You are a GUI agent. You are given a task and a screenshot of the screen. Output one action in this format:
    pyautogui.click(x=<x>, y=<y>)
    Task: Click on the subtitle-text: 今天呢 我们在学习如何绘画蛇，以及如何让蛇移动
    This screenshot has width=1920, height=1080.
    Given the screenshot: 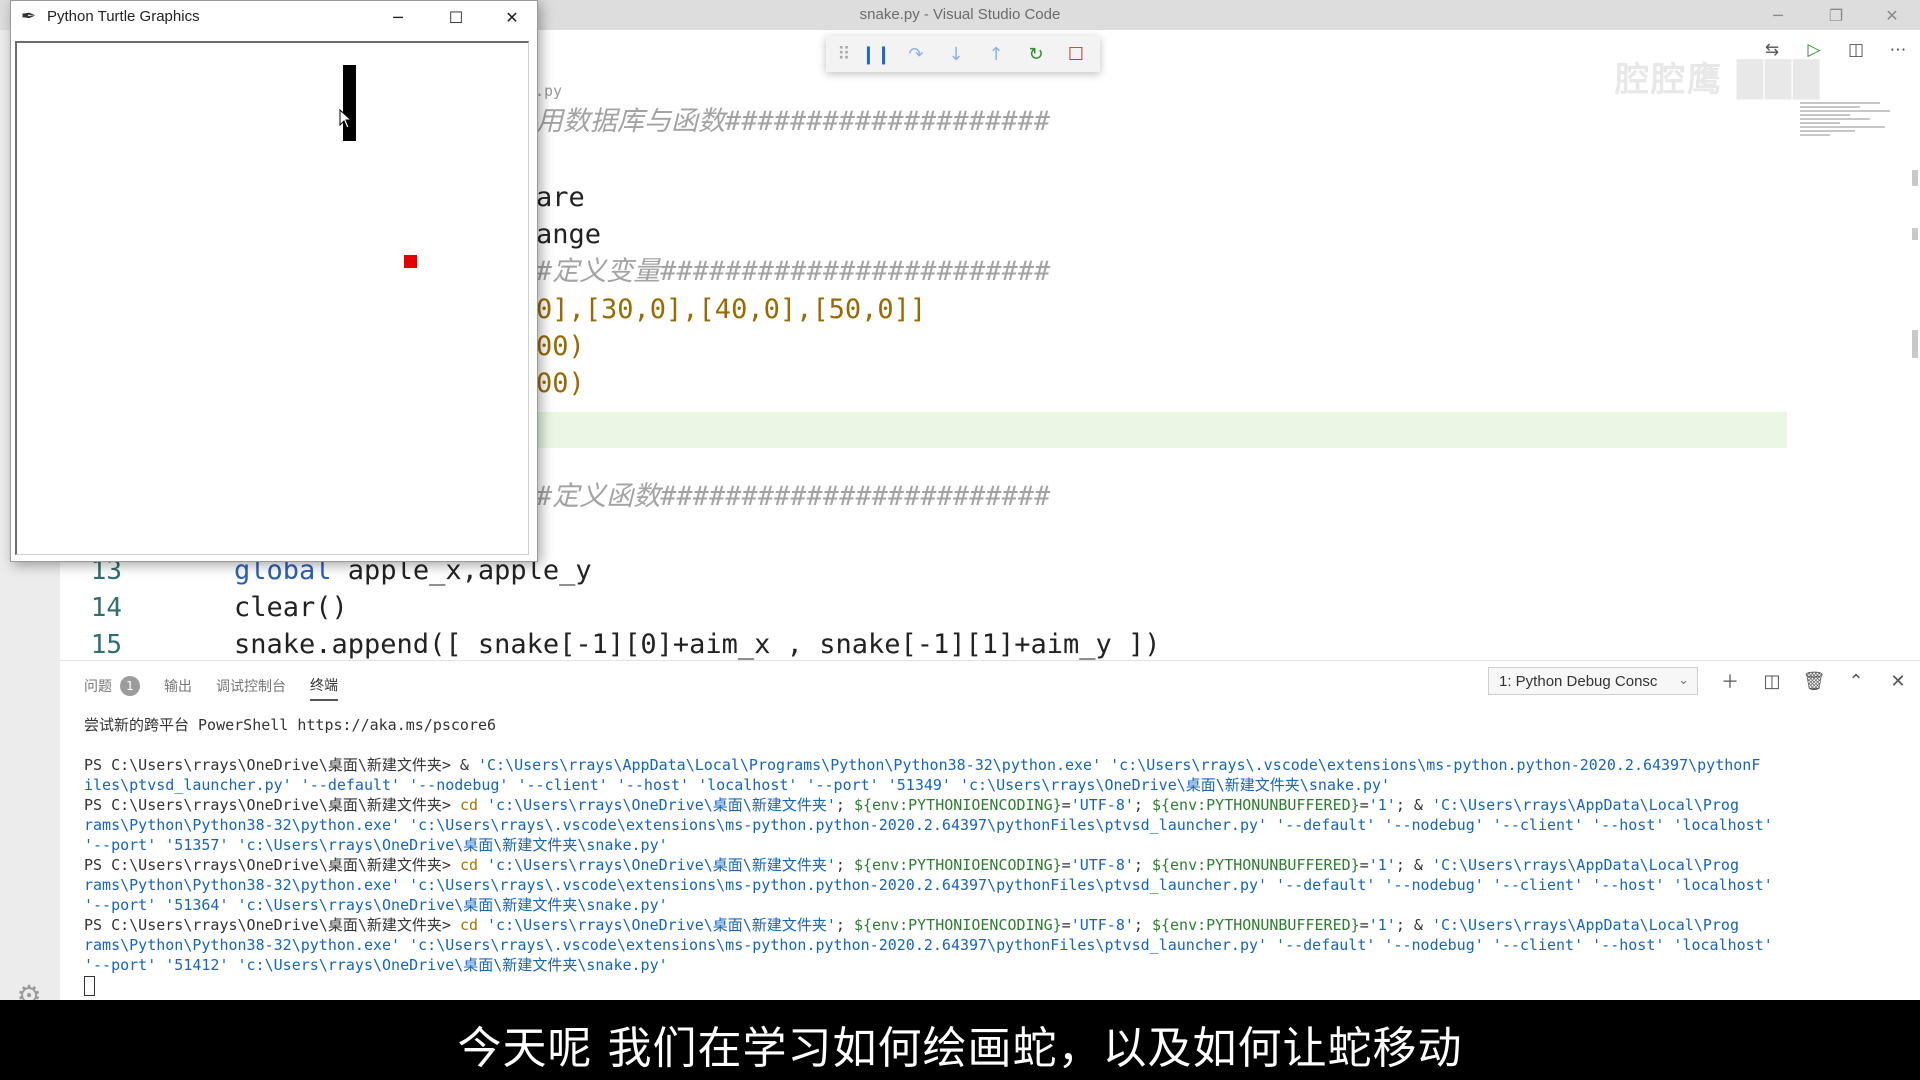 What is the action you would take?
    pyautogui.click(x=960, y=1048)
    